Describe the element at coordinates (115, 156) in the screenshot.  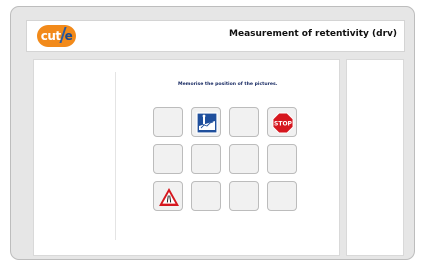
I see `divider` at that location.